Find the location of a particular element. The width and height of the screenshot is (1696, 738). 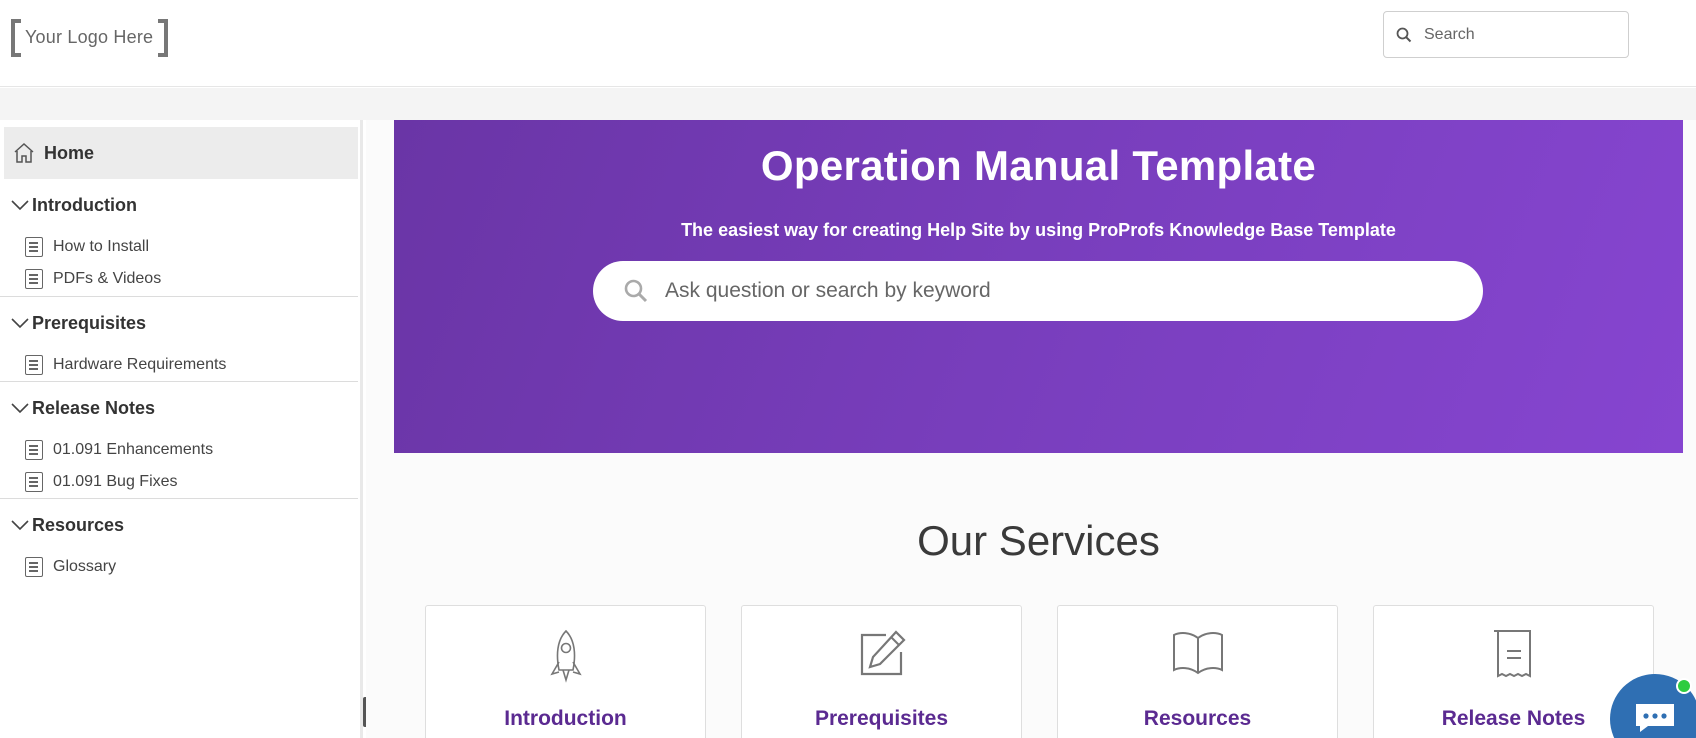

sidebar-section-header: Introduction is located at coordinates (68, 205).